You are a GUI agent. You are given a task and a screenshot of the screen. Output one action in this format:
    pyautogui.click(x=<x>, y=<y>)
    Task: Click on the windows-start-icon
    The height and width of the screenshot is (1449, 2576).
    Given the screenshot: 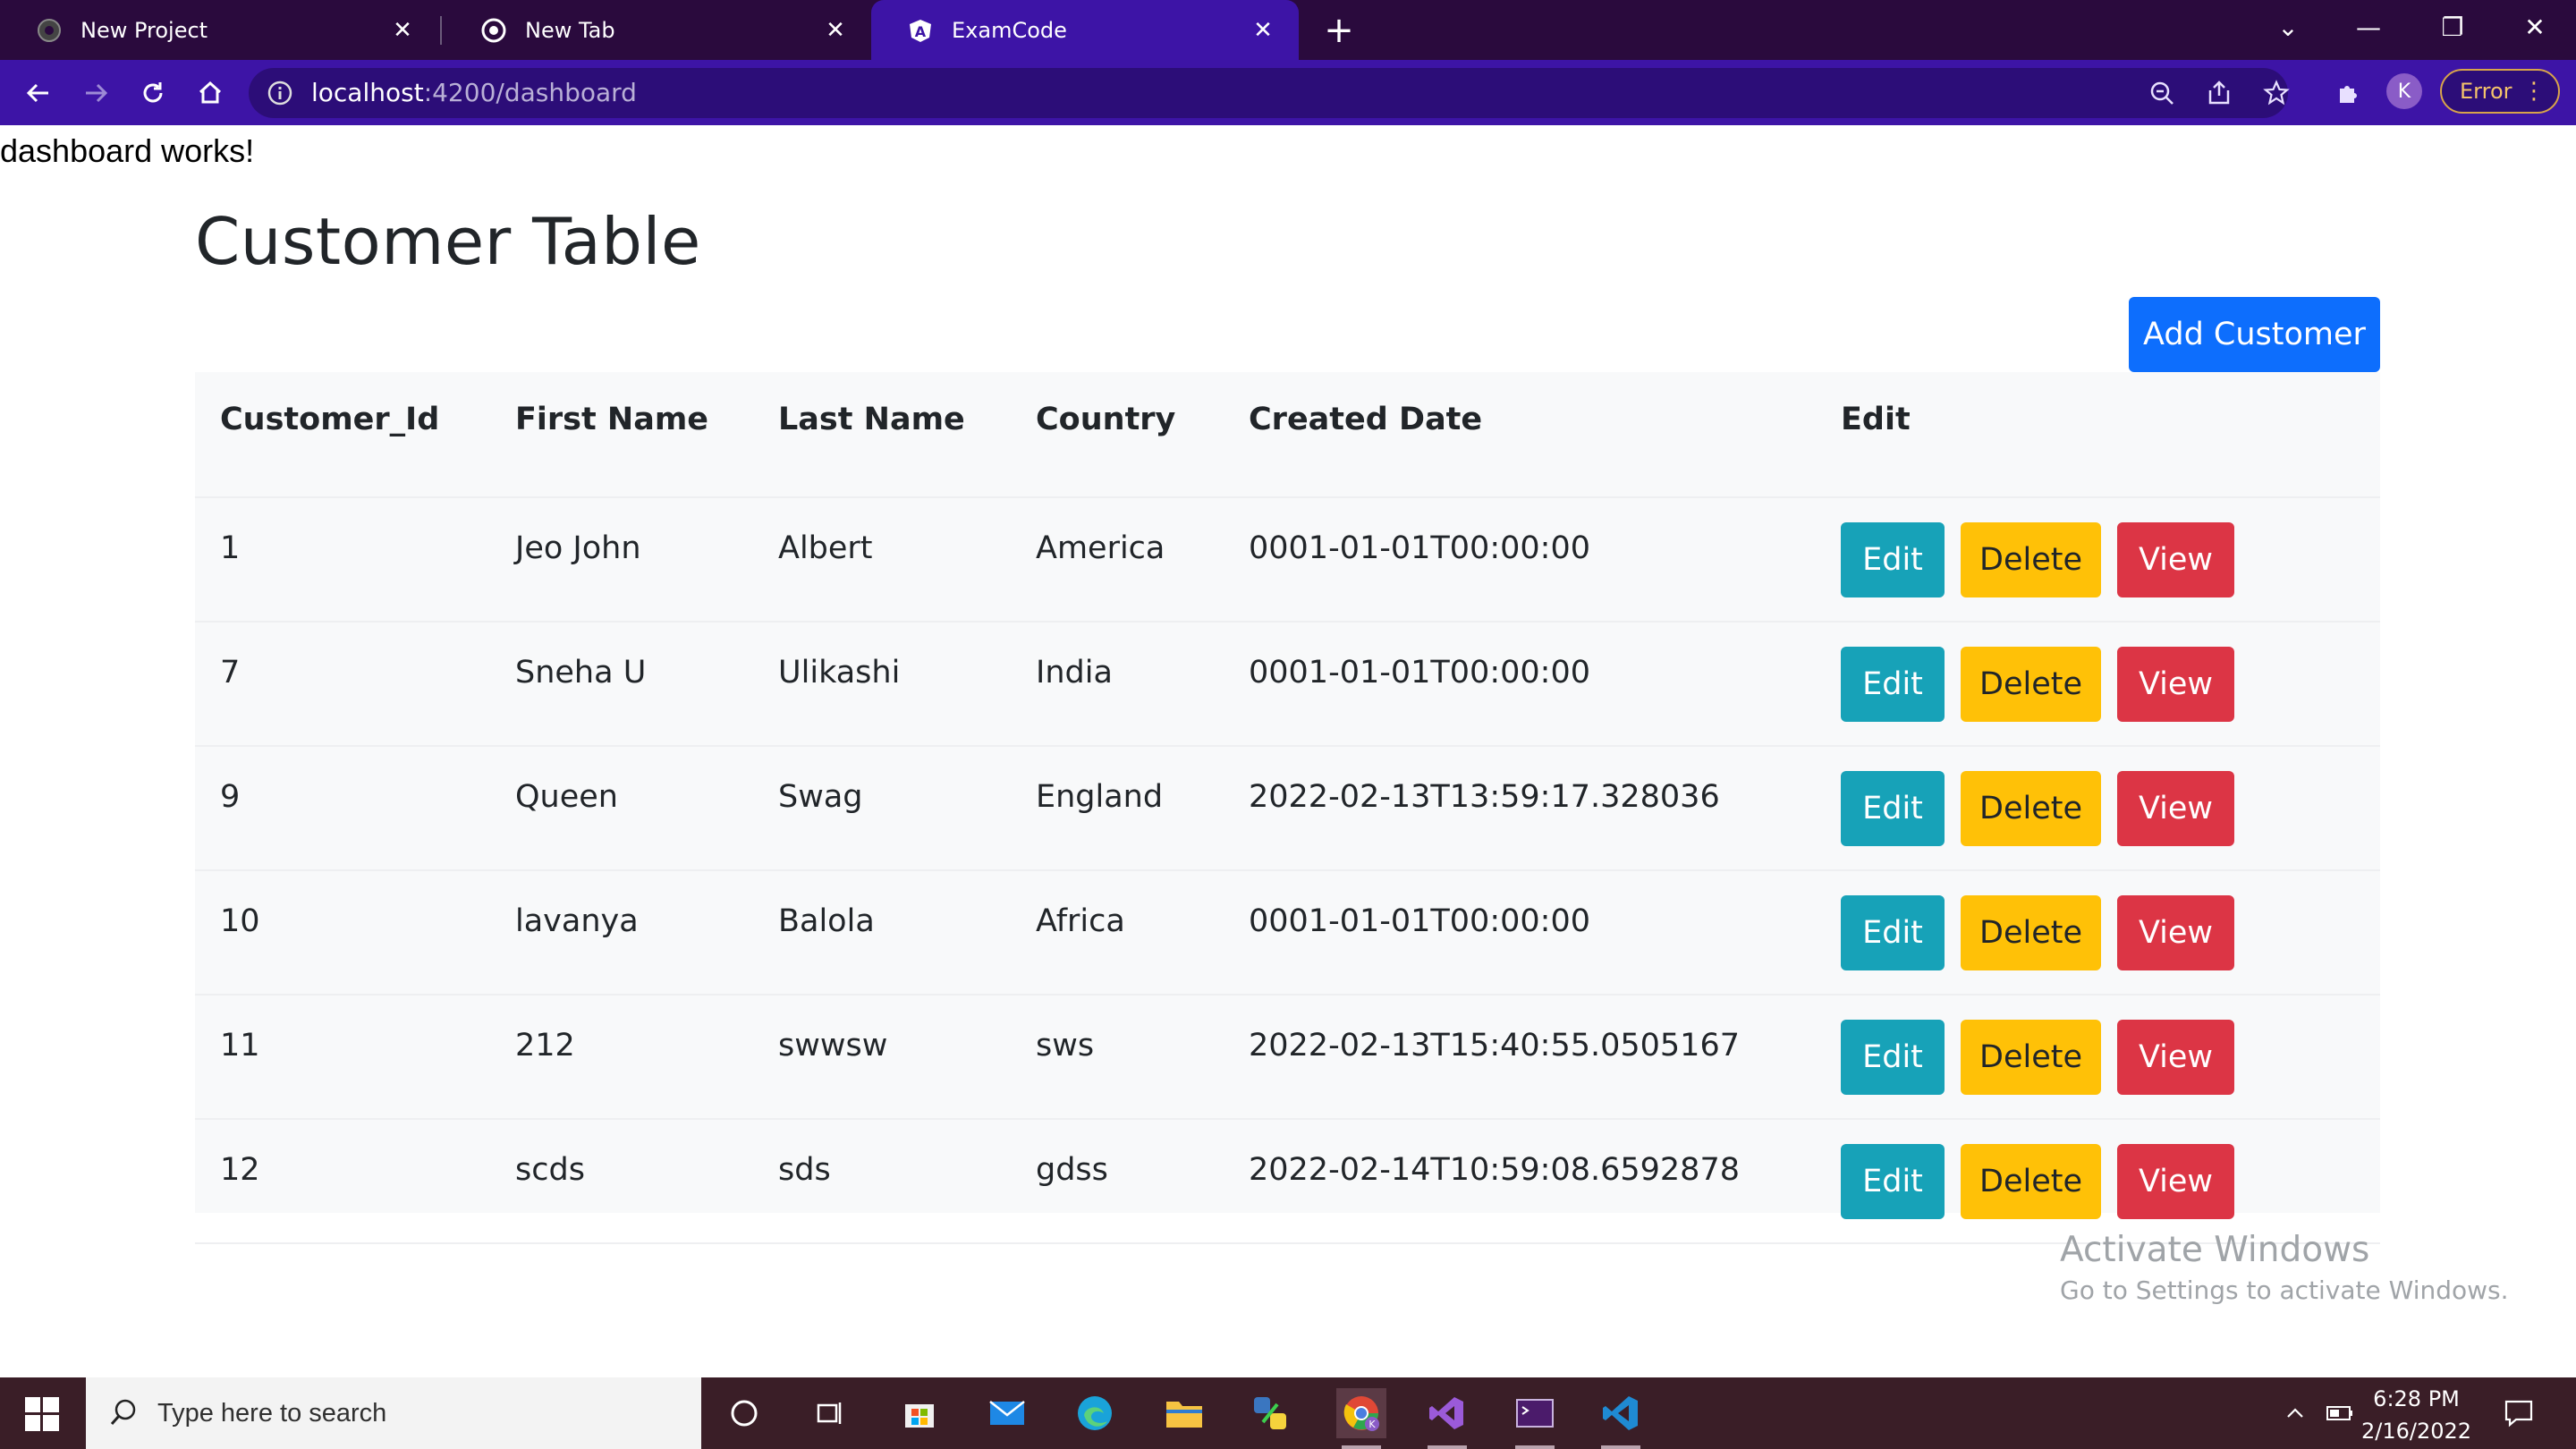 What is the action you would take?
    pyautogui.click(x=42, y=1414)
    